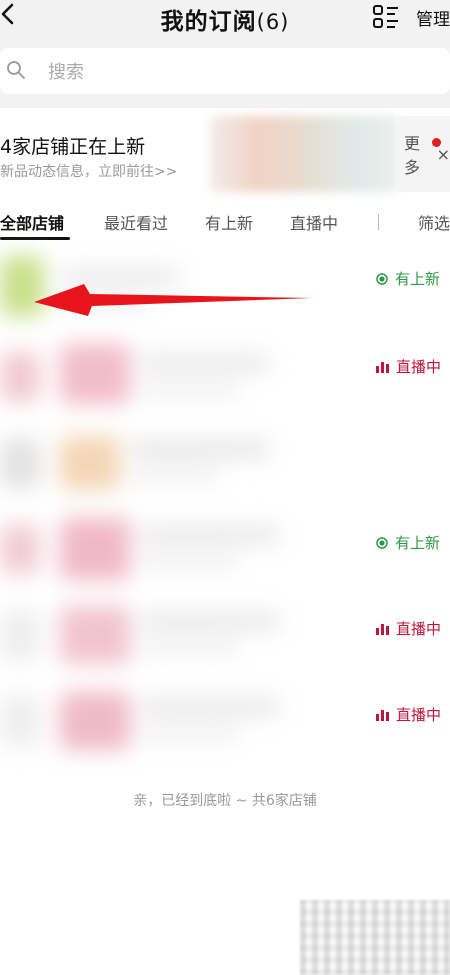 Image resolution: width=450 pixels, height=975 pixels. What do you see at coordinates (385, 16) in the screenshot?
I see `manage-list-icon` at bounding box center [385, 16].